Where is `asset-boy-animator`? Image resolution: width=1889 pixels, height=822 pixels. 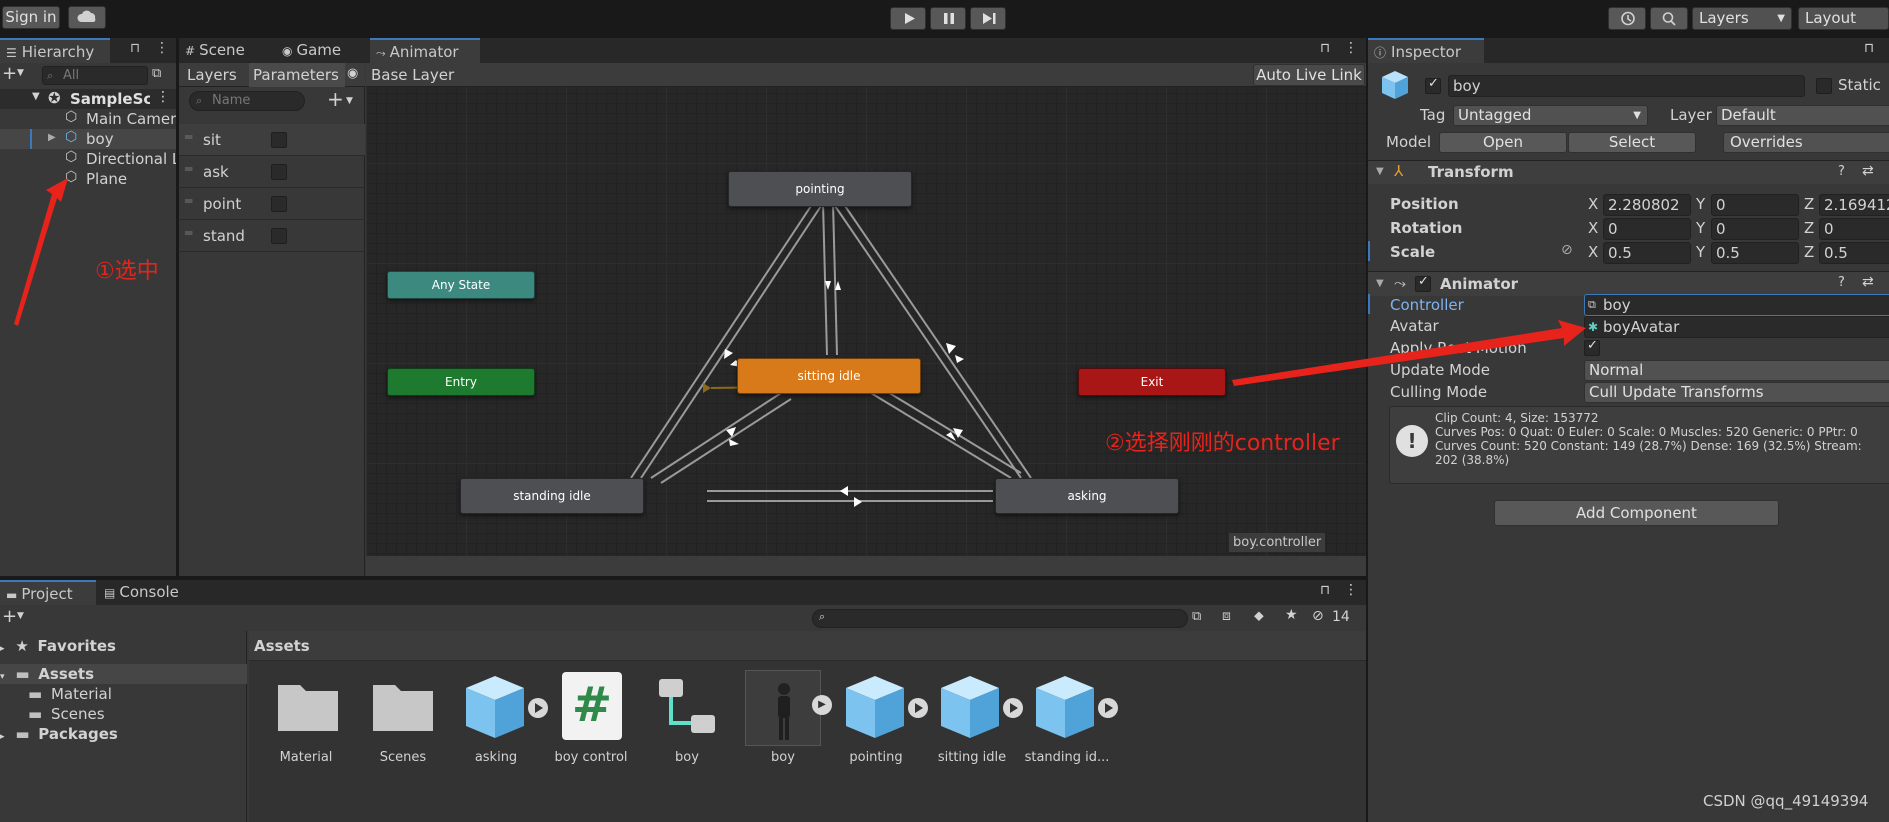
asset-boy-animator is located at coordinates (687, 707).